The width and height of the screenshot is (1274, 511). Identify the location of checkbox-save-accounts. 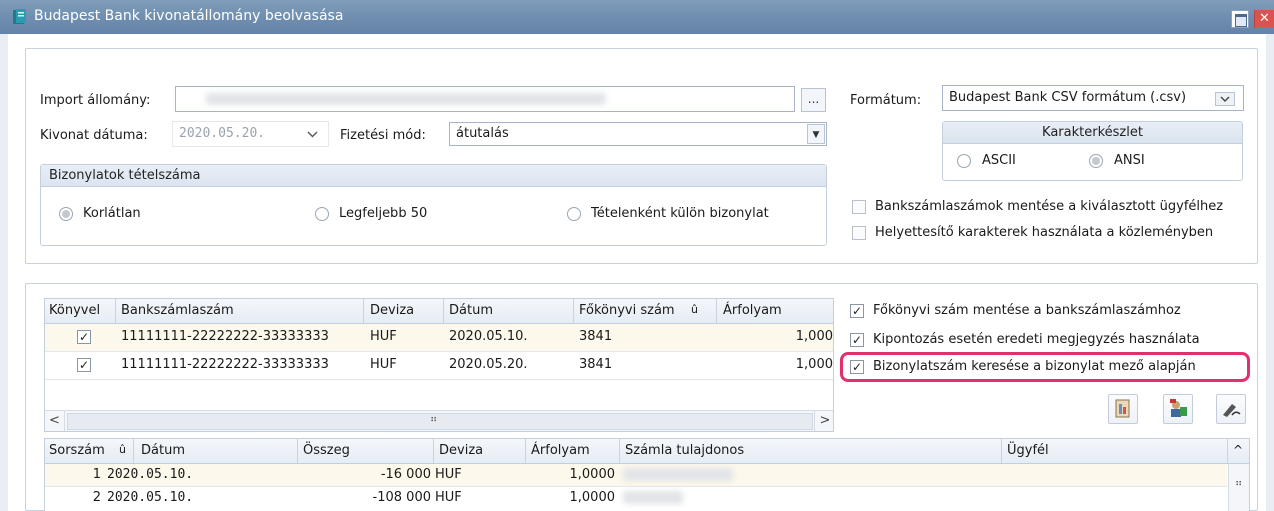
(859, 207).